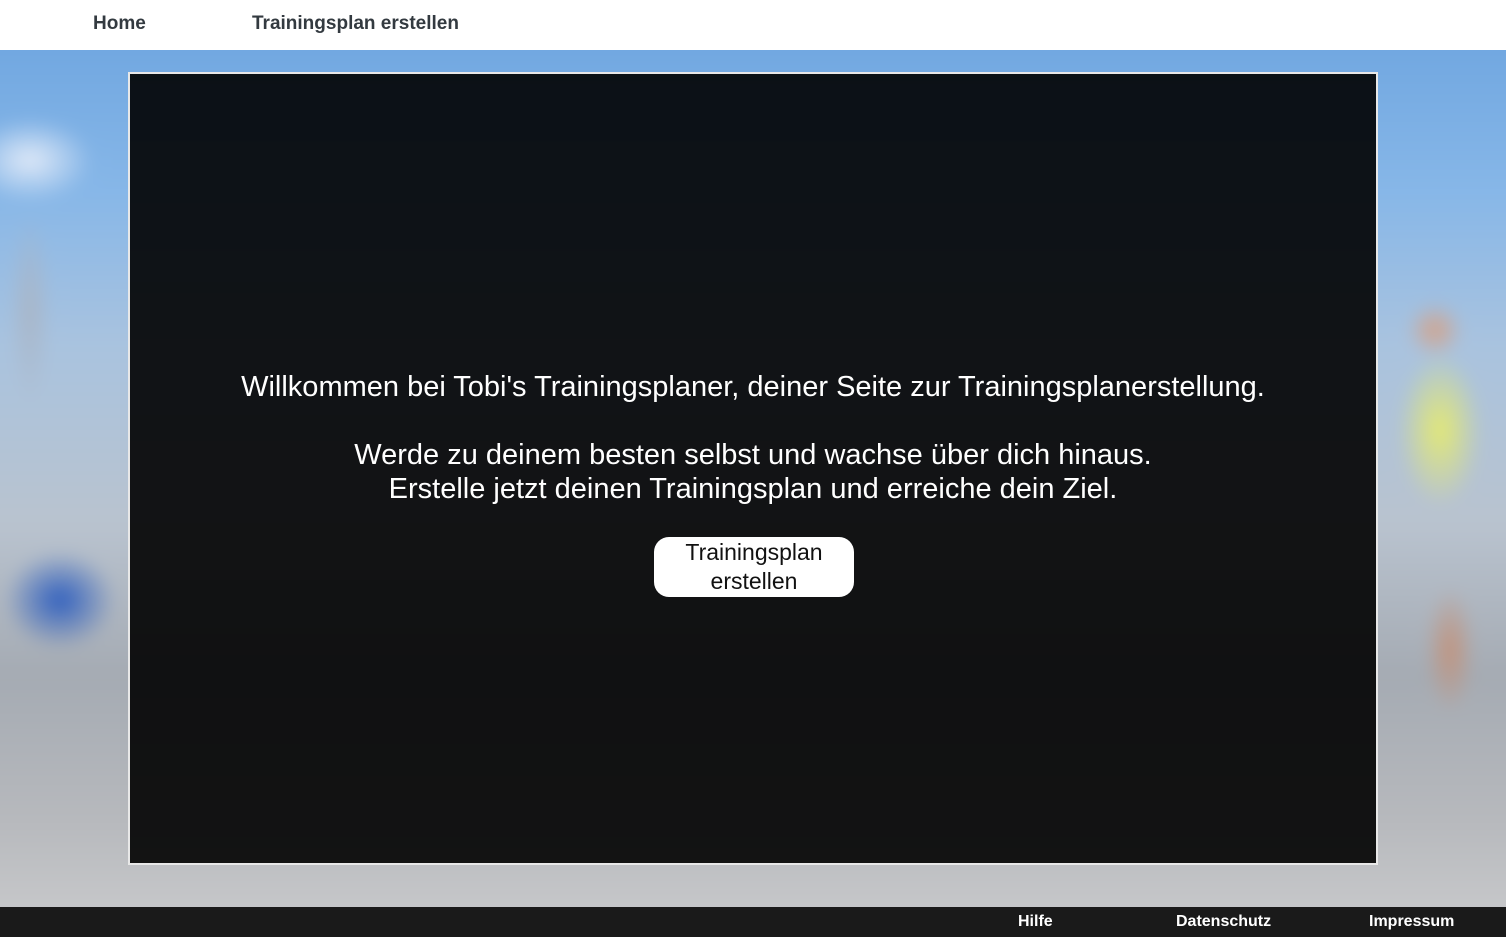  What do you see at coordinates (1223, 922) in the screenshot?
I see `footer-link-datenschutz: Datenschutz` at bounding box center [1223, 922].